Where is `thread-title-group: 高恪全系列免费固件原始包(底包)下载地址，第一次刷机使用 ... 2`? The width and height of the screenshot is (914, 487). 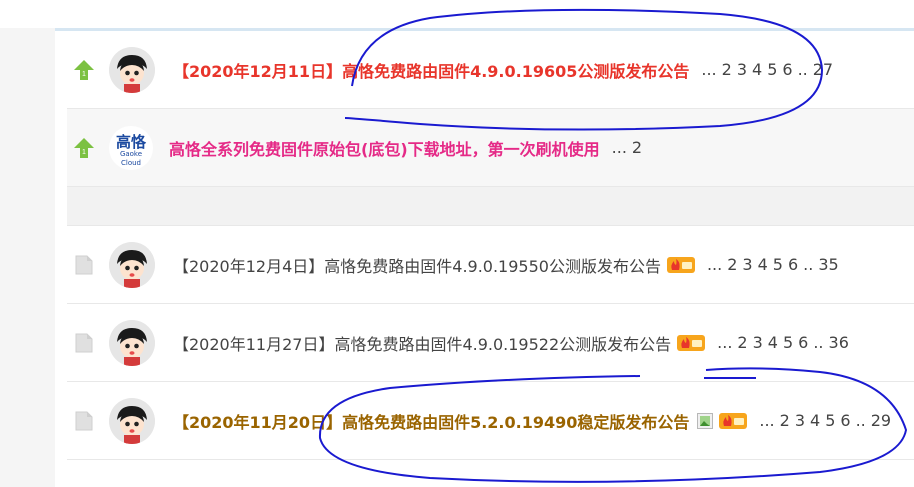 thread-title-group: 高恪全系列免费固件原始包(底包)下载地址，第一次刷机使用 ... 2 is located at coordinates (541, 148).